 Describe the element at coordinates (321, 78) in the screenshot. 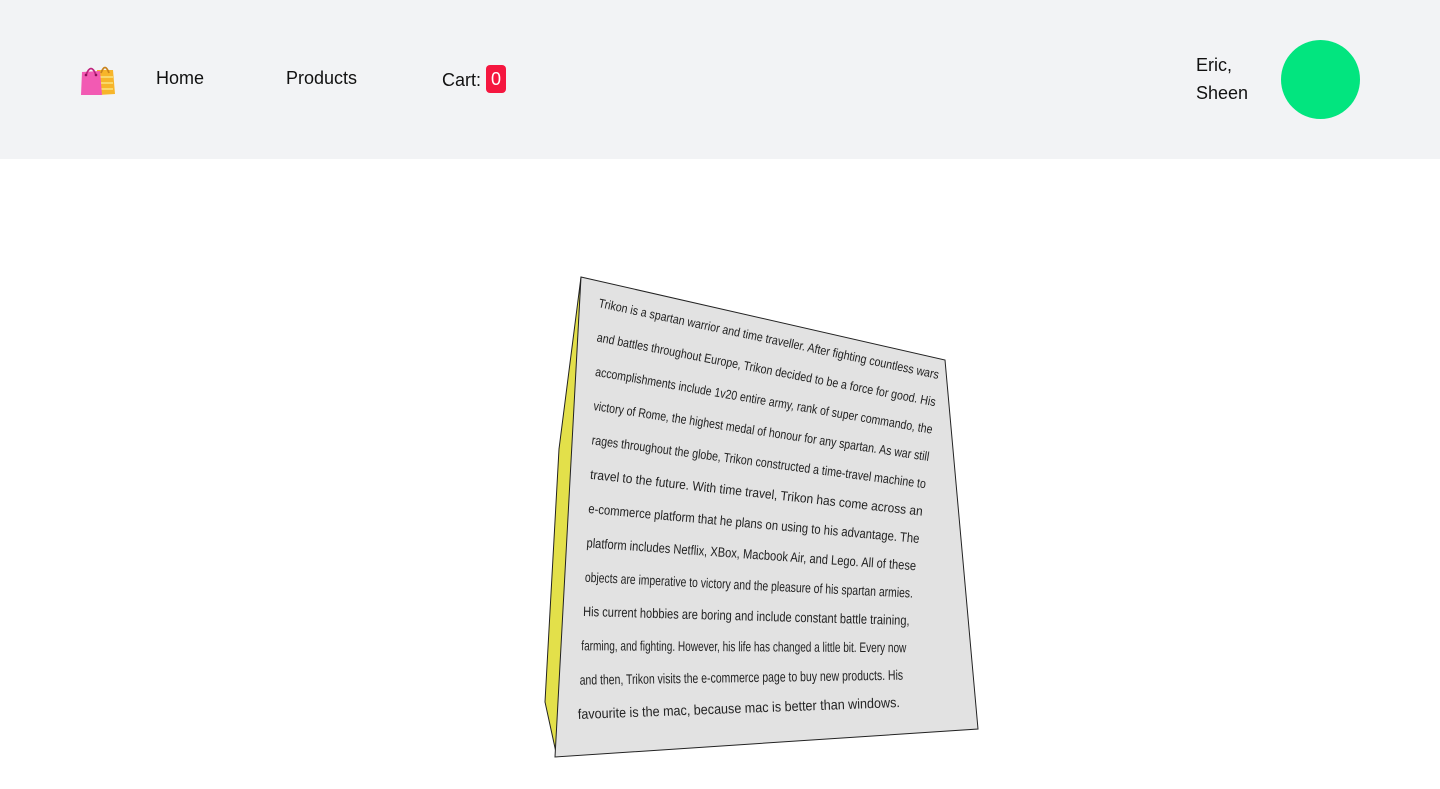

I see `nav-products-link: Products` at that location.